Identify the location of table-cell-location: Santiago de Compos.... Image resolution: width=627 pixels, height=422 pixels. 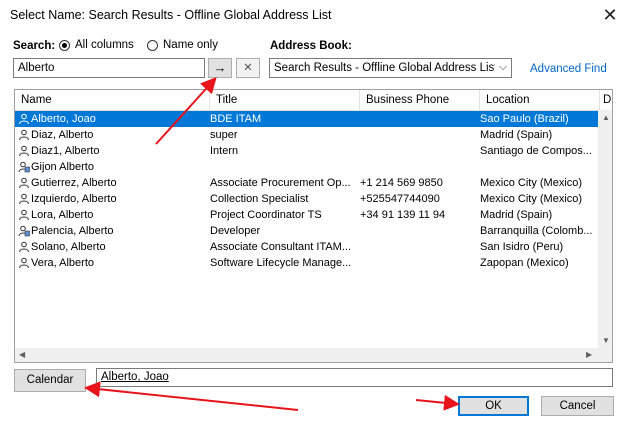
(536, 151).